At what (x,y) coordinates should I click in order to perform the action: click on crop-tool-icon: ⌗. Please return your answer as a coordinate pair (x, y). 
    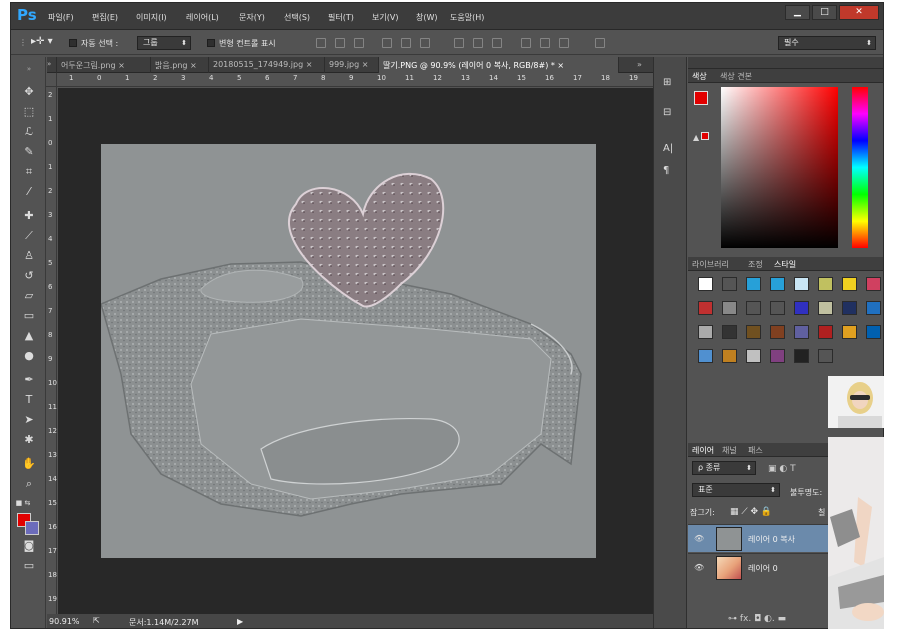
    Looking at the image, I should click on (29, 171).